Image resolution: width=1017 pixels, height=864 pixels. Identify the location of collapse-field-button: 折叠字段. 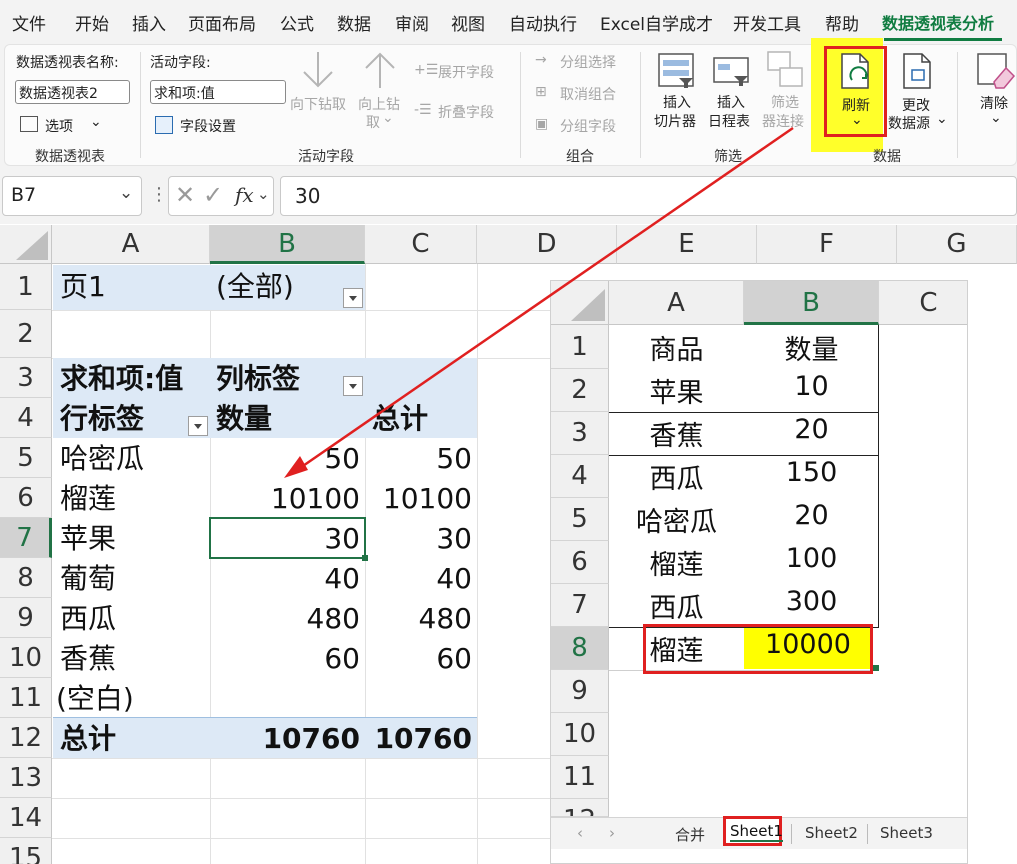
(466, 112).